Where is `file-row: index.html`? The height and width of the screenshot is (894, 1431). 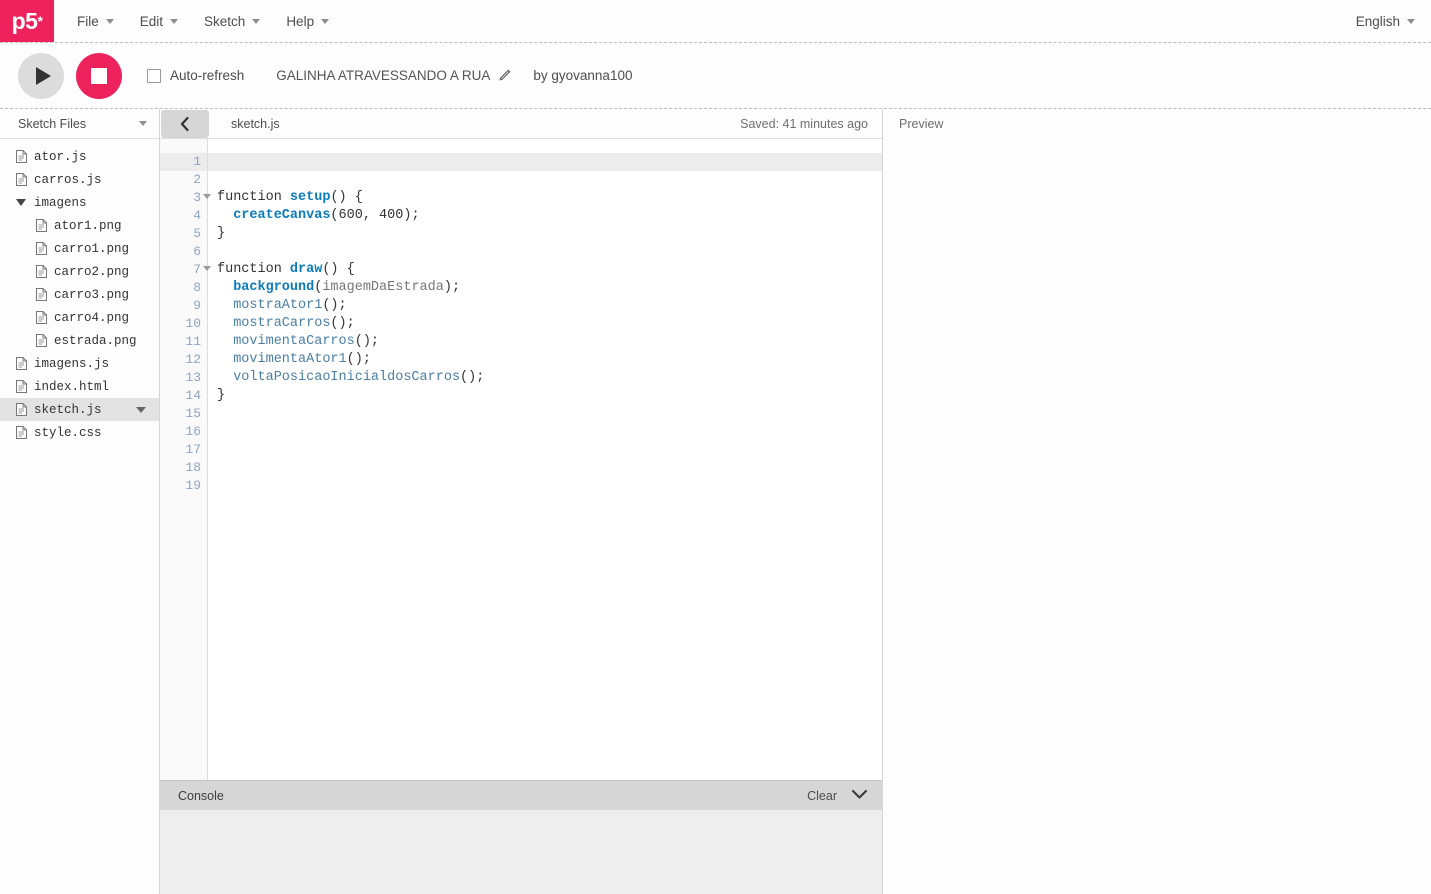
file-row: index.html is located at coordinates (79, 386).